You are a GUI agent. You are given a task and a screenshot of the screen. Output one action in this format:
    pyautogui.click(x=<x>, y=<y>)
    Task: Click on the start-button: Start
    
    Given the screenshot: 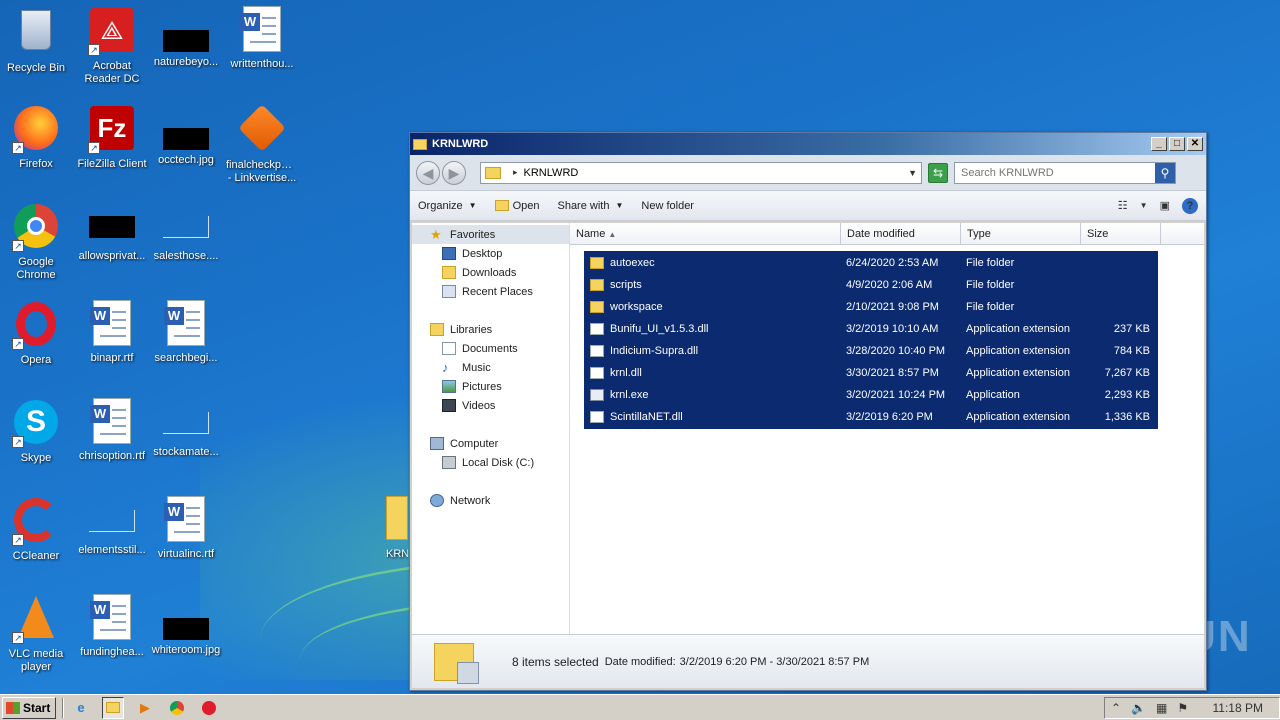 What is the action you would take?
    pyautogui.click(x=29, y=707)
    